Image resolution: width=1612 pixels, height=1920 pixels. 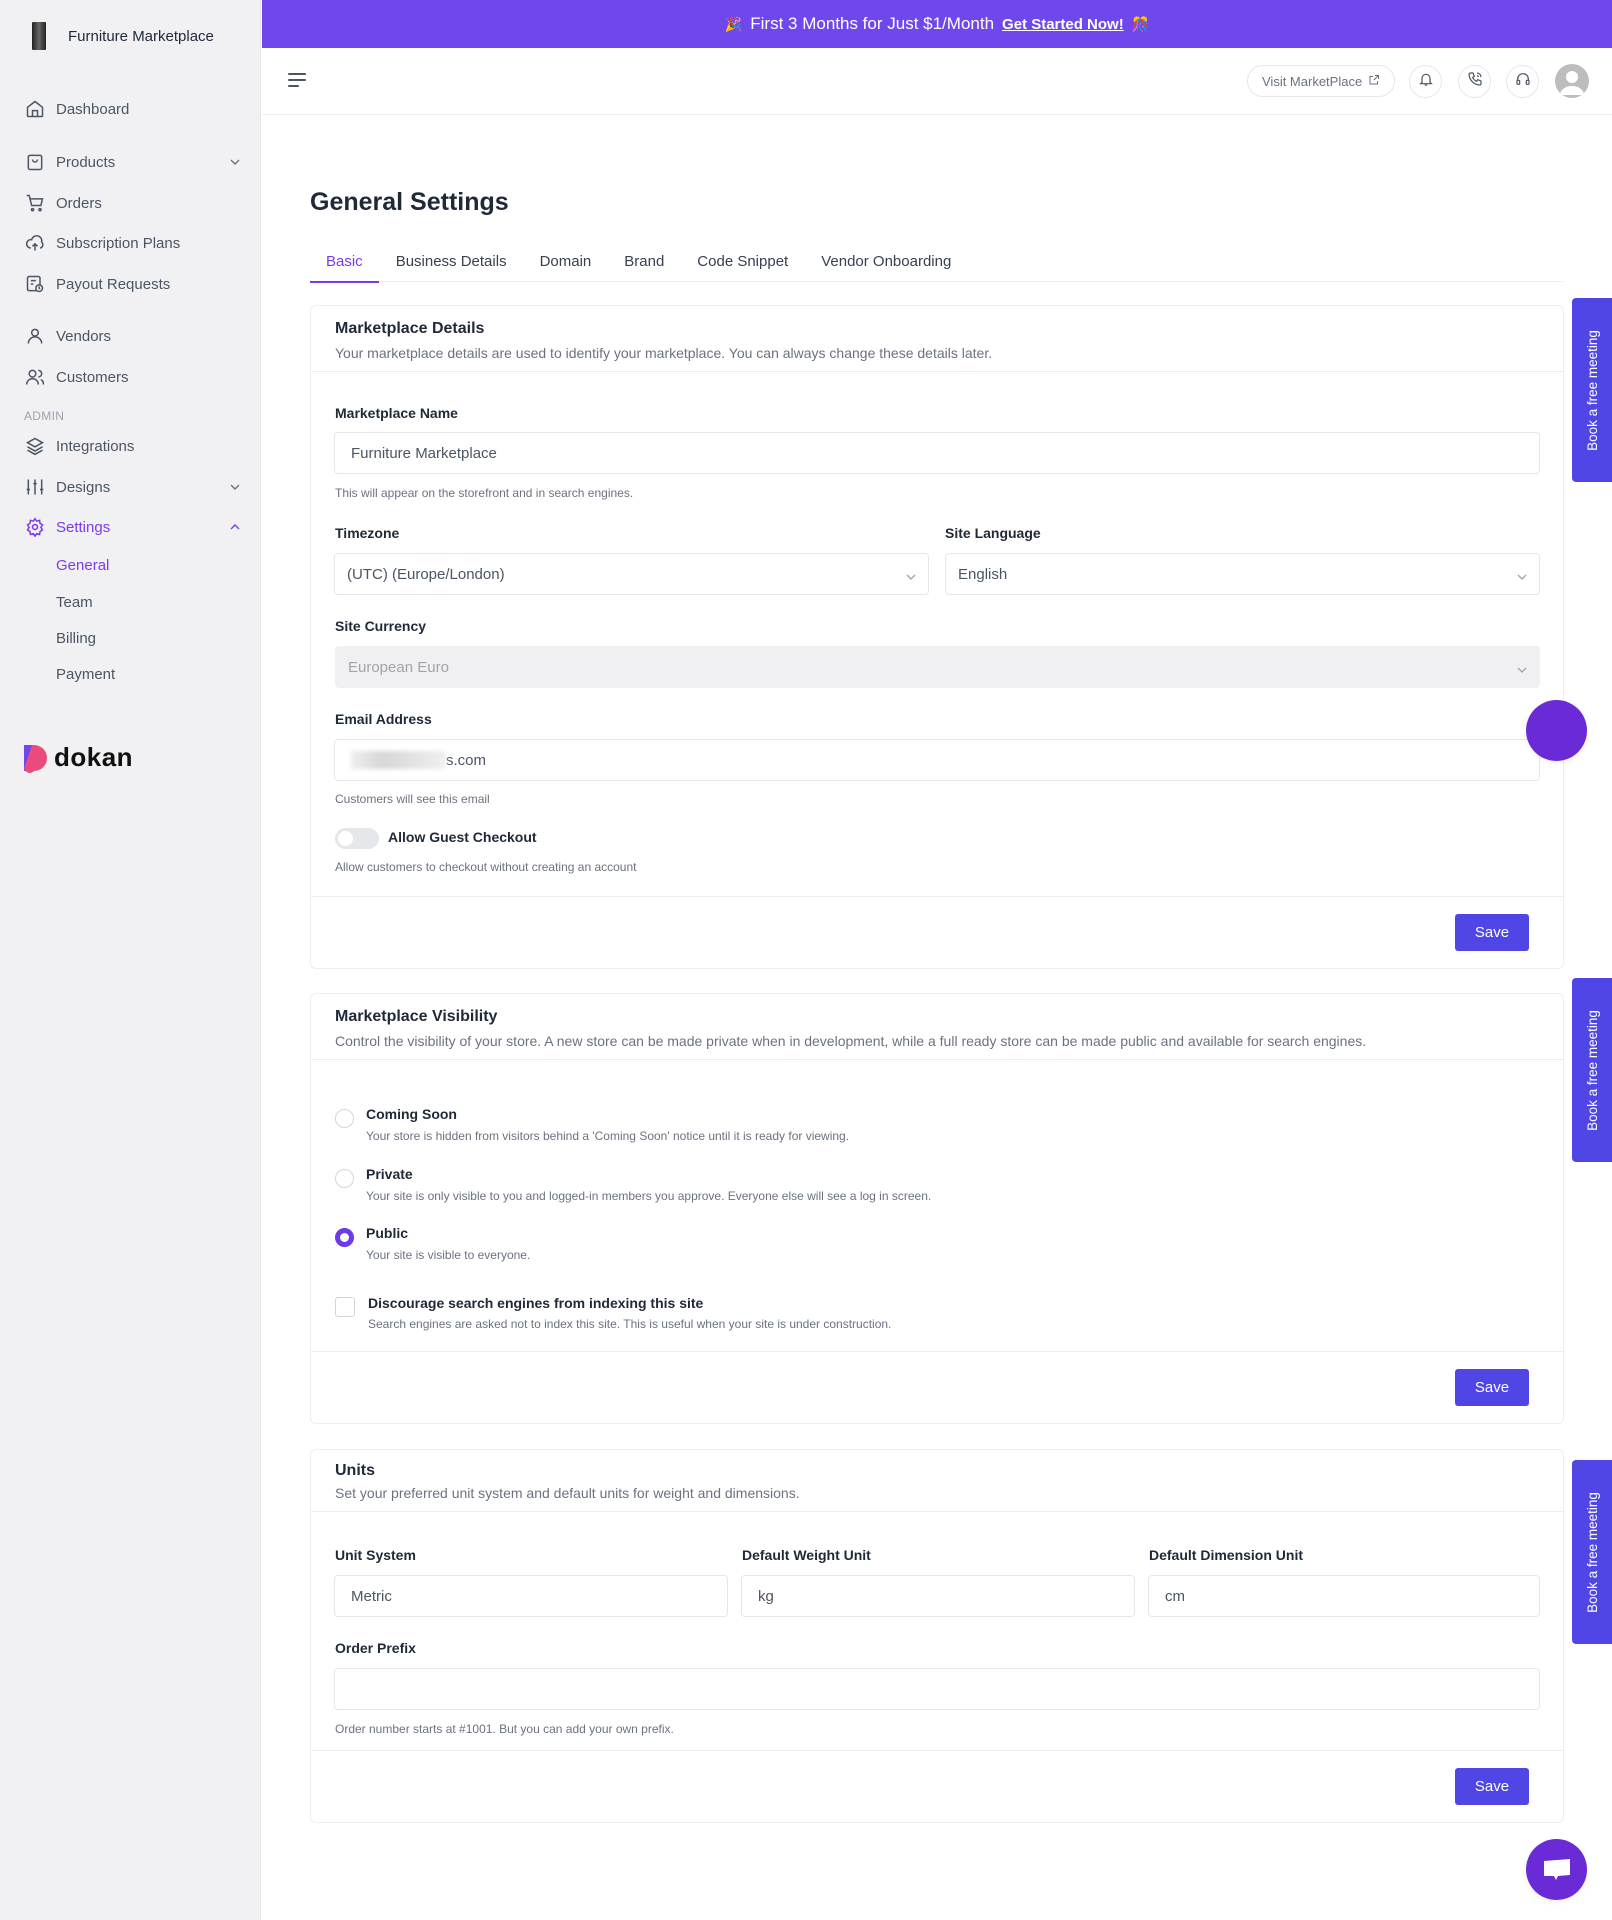 What do you see at coordinates (389, 1174) in the screenshot?
I see `option-private-label: Private` at bounding box center [389, 1174].